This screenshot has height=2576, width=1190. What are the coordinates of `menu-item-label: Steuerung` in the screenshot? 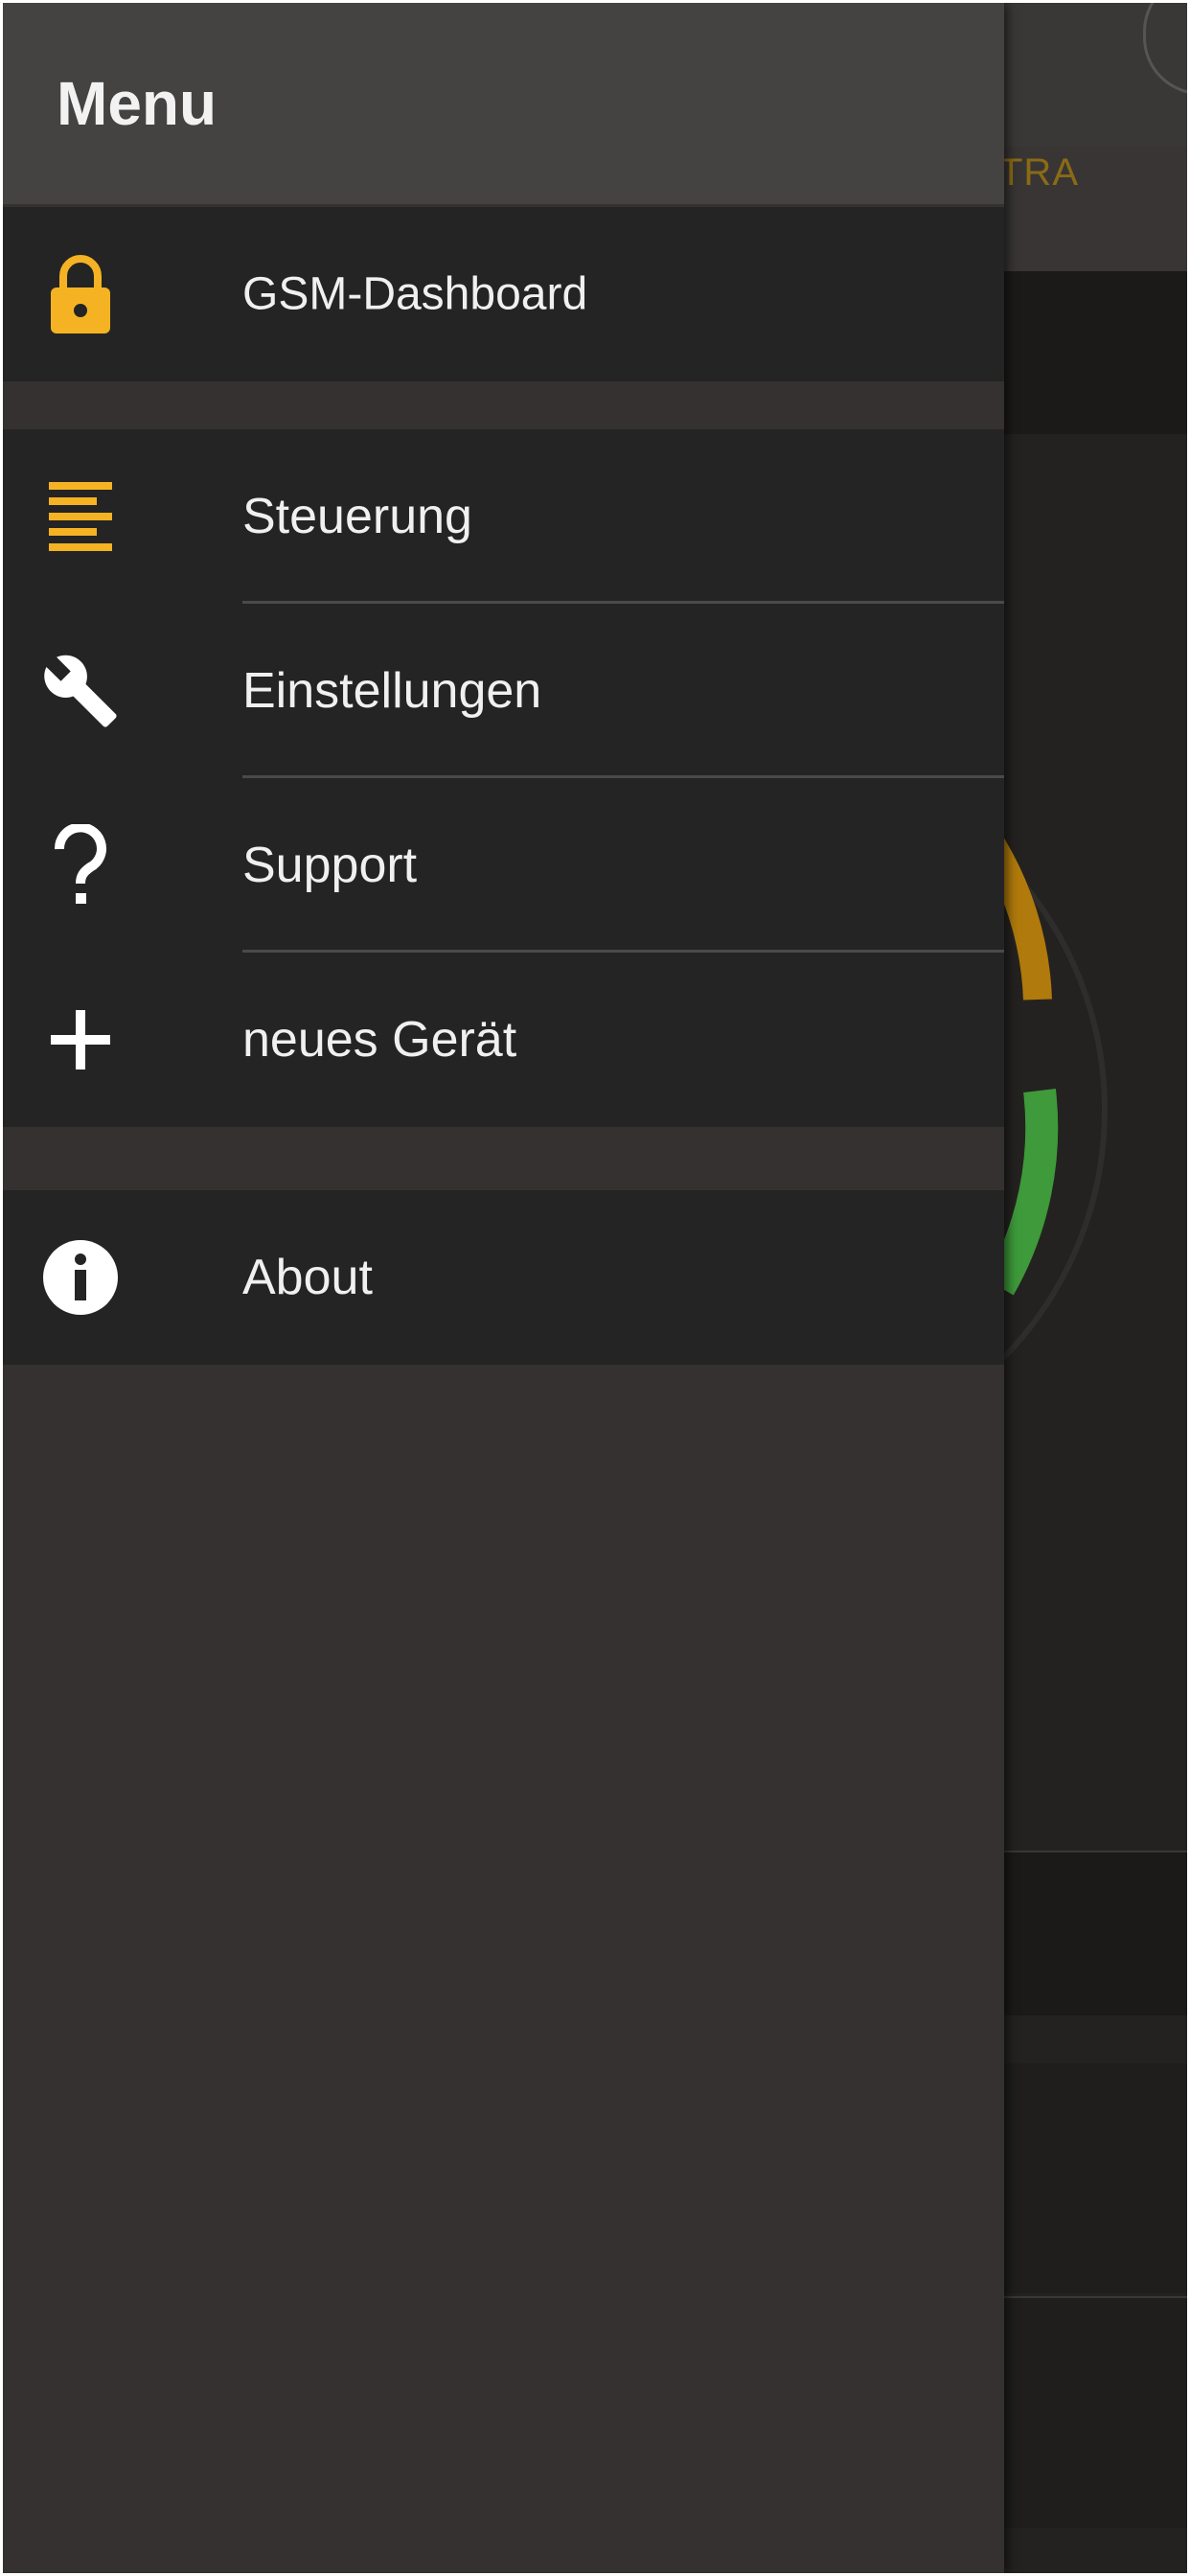 It's located at (357, 516).